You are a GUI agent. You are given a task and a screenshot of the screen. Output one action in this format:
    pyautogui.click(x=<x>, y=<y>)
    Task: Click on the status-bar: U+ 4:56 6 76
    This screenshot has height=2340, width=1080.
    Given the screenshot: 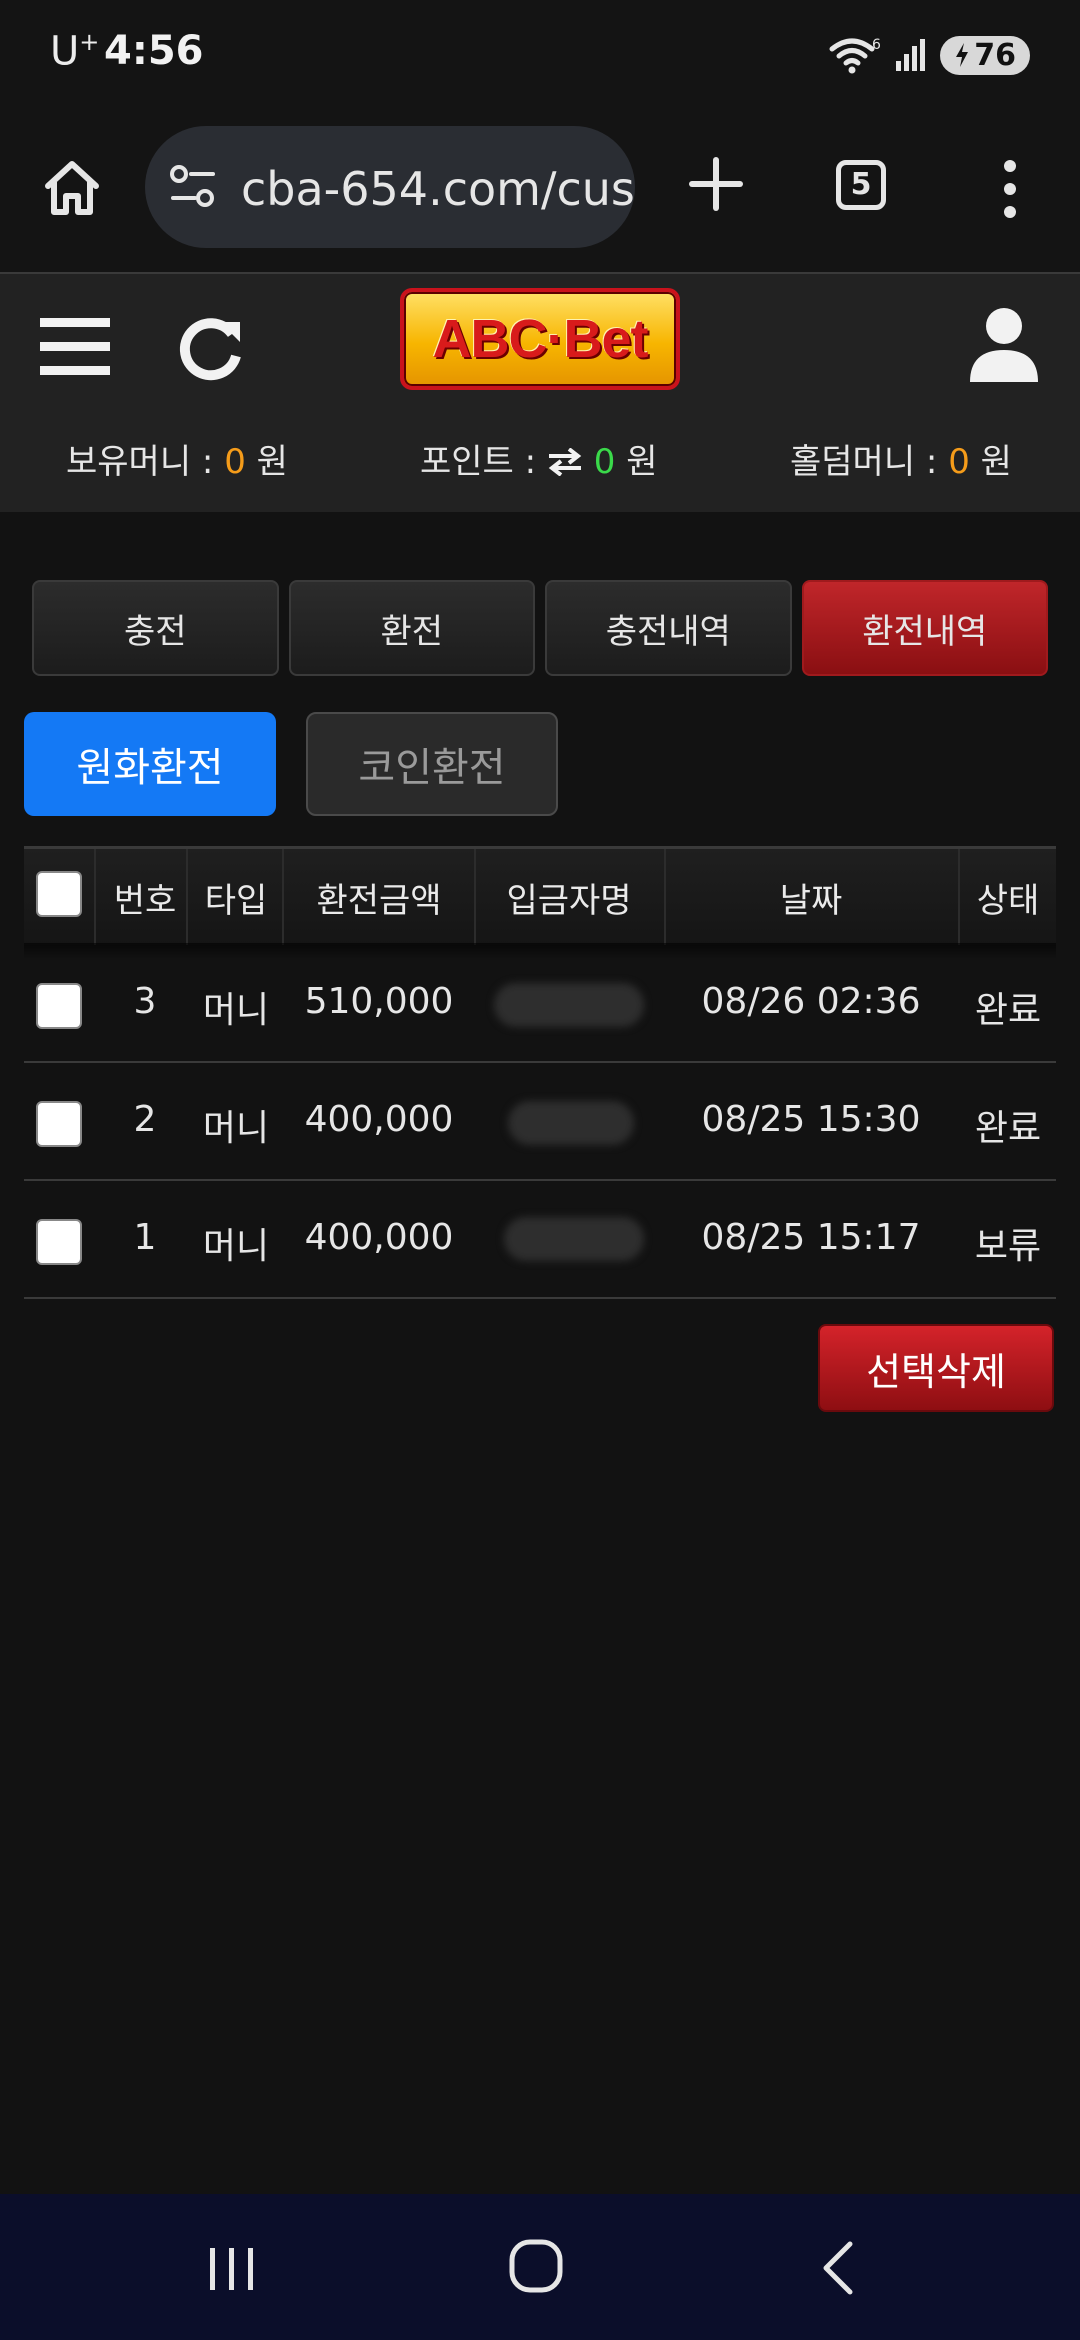 What is the action you would take?
    pyautogui.click(x=540, y=55)
    